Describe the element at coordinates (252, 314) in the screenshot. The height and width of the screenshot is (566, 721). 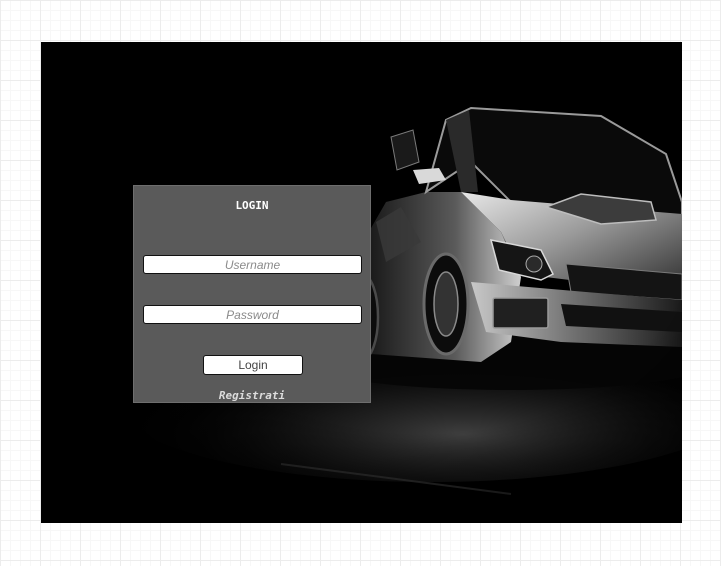
I see `password-input` at that location.